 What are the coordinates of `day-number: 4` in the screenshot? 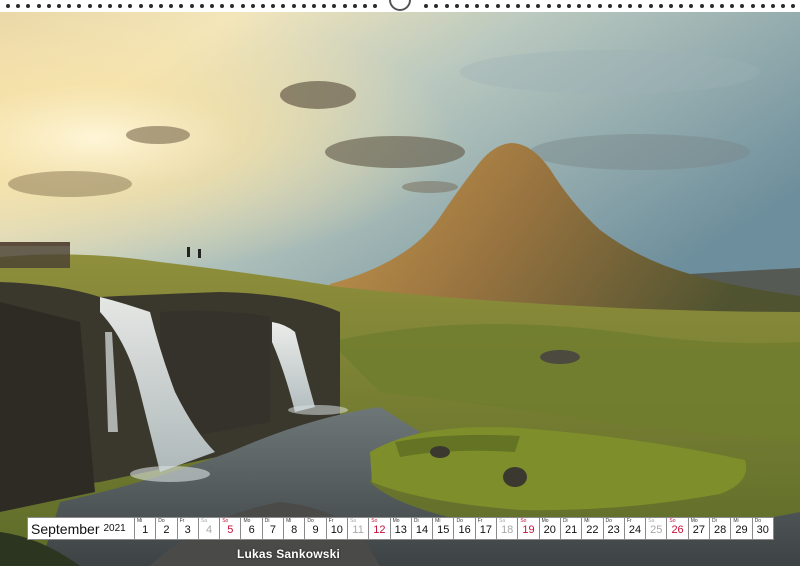 It's located at (209, 530).